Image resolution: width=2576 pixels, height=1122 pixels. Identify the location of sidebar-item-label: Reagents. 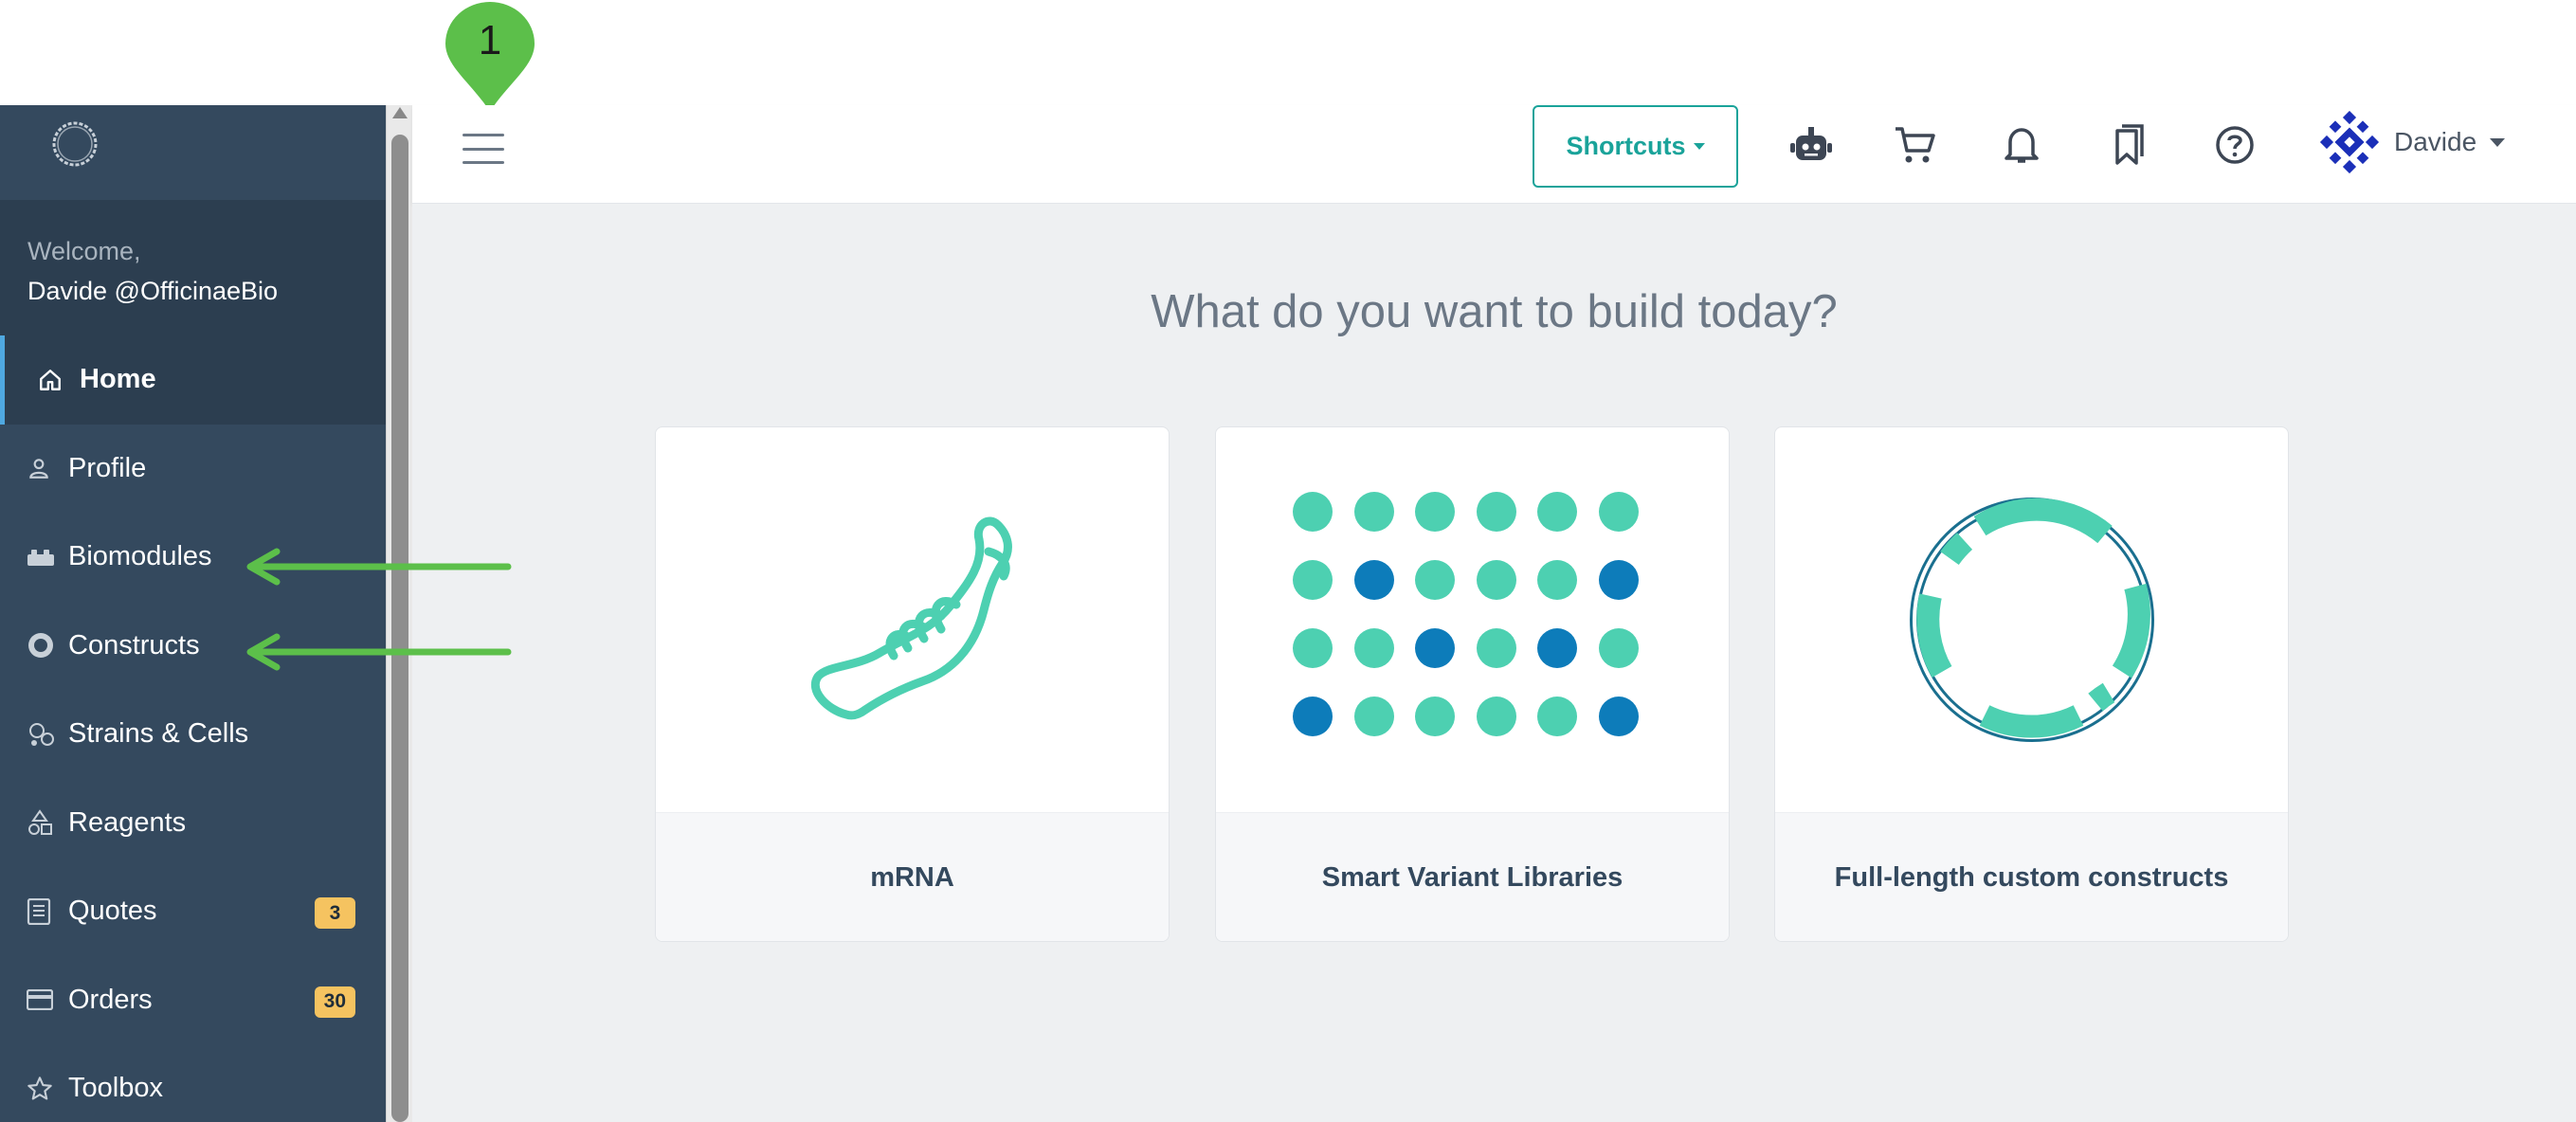
(127, 822).